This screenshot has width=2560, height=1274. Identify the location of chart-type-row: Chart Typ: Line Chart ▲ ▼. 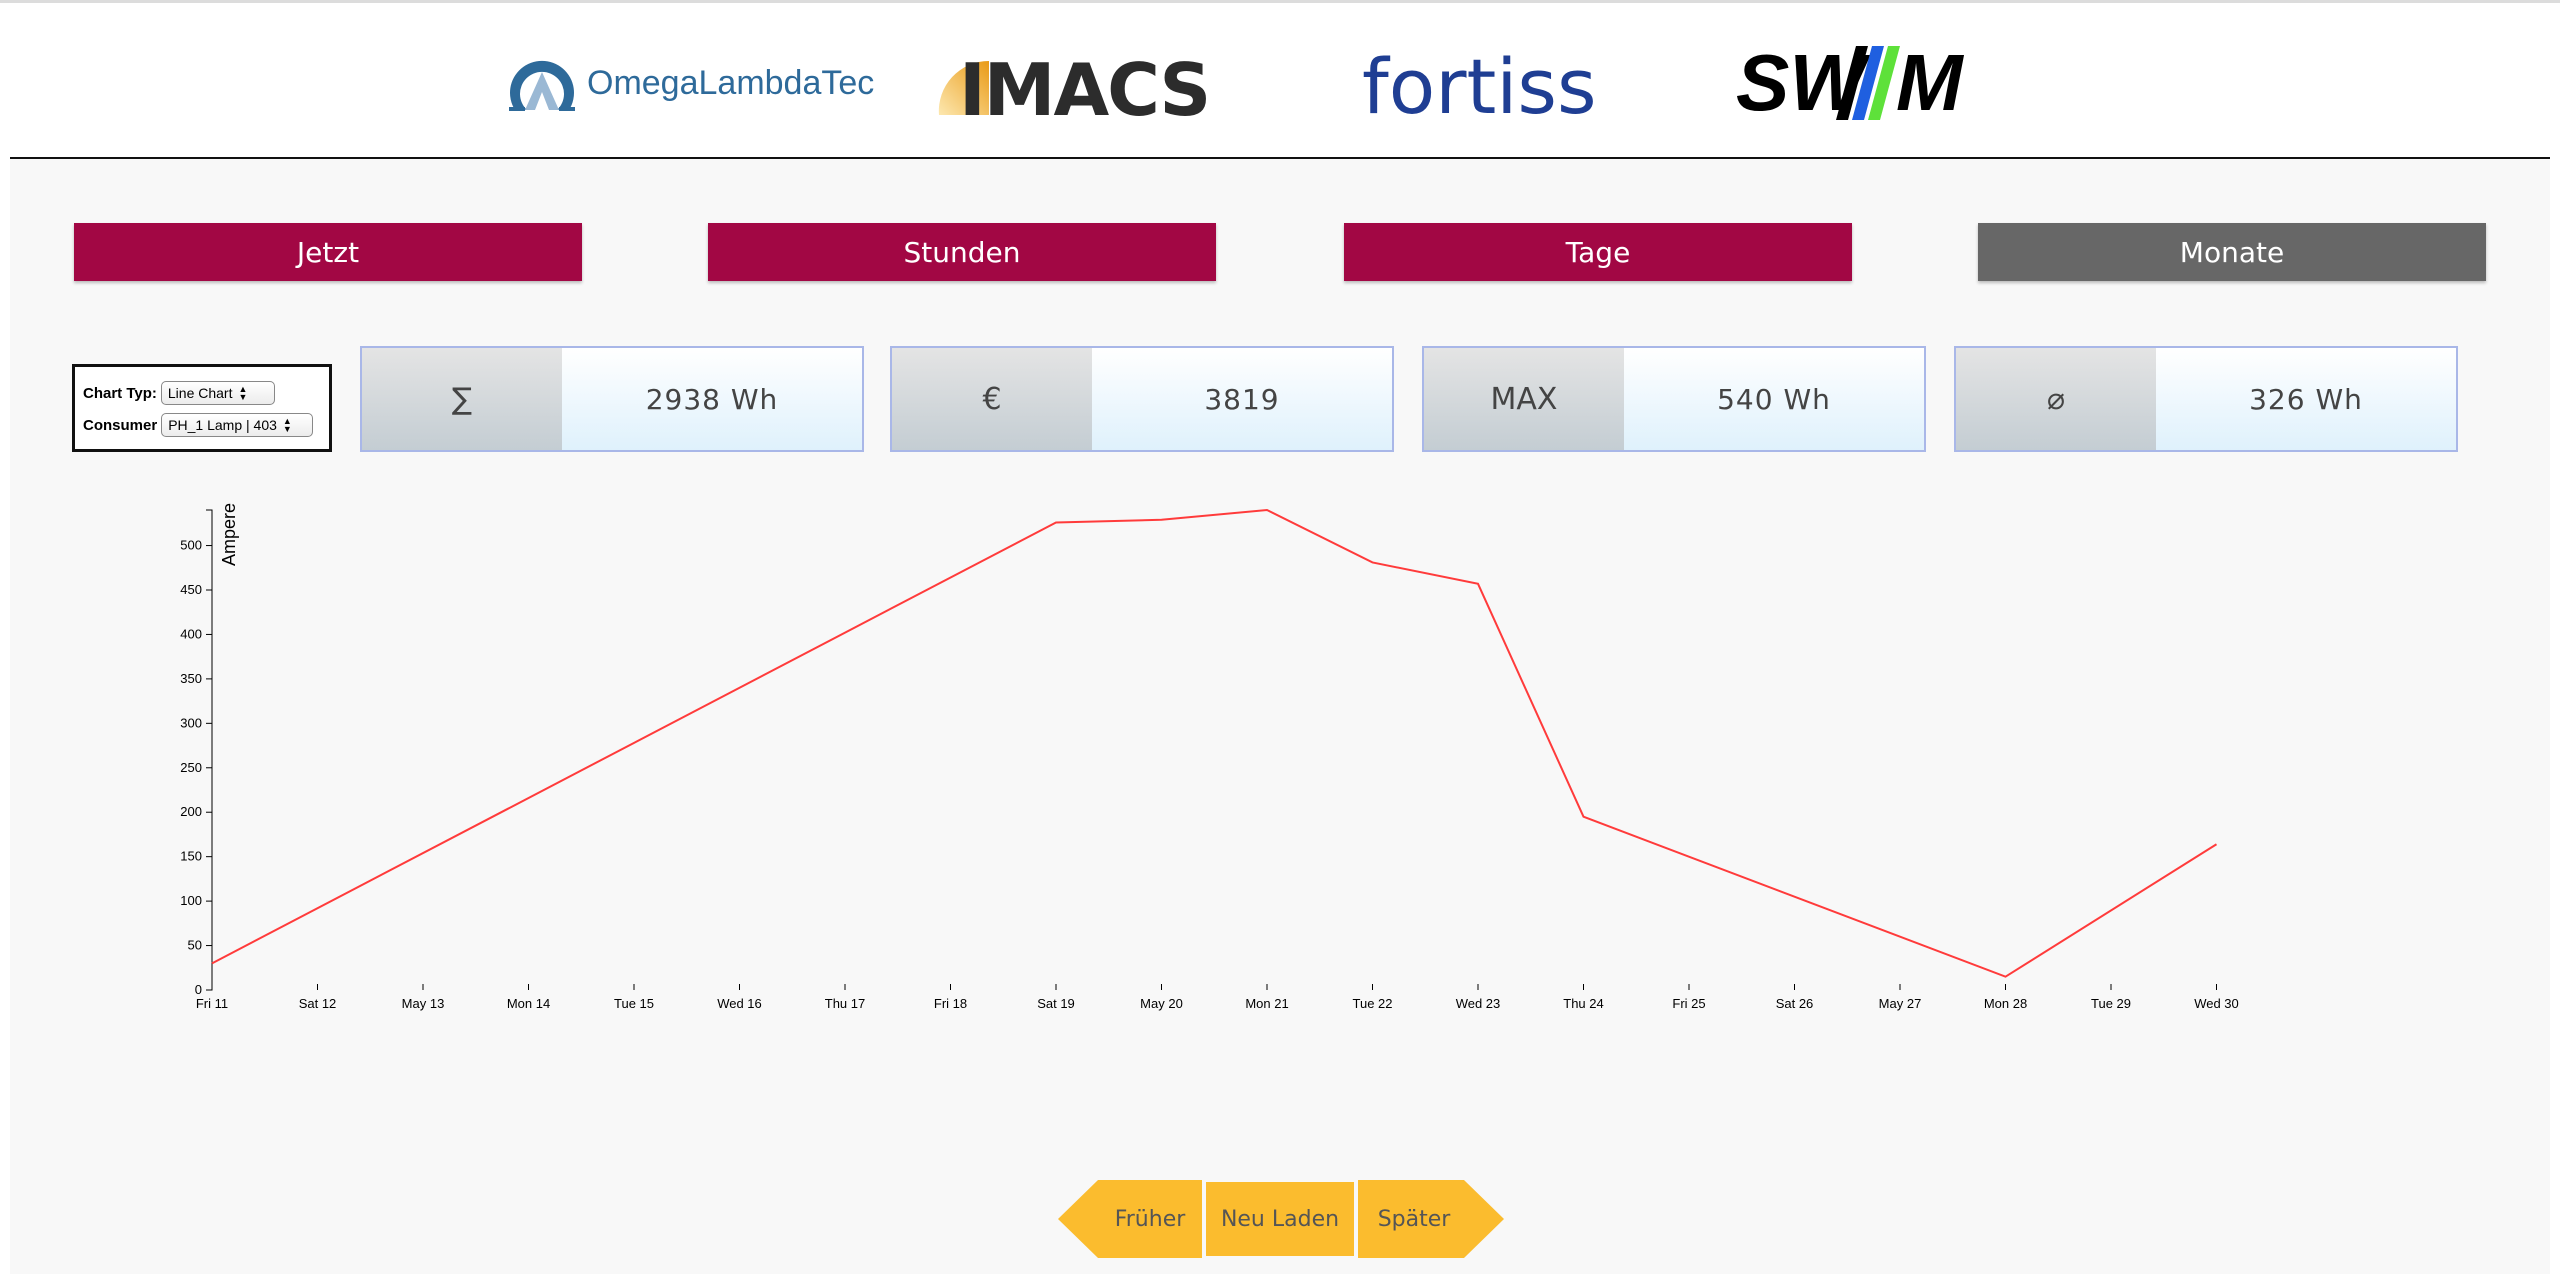
(179, 393).